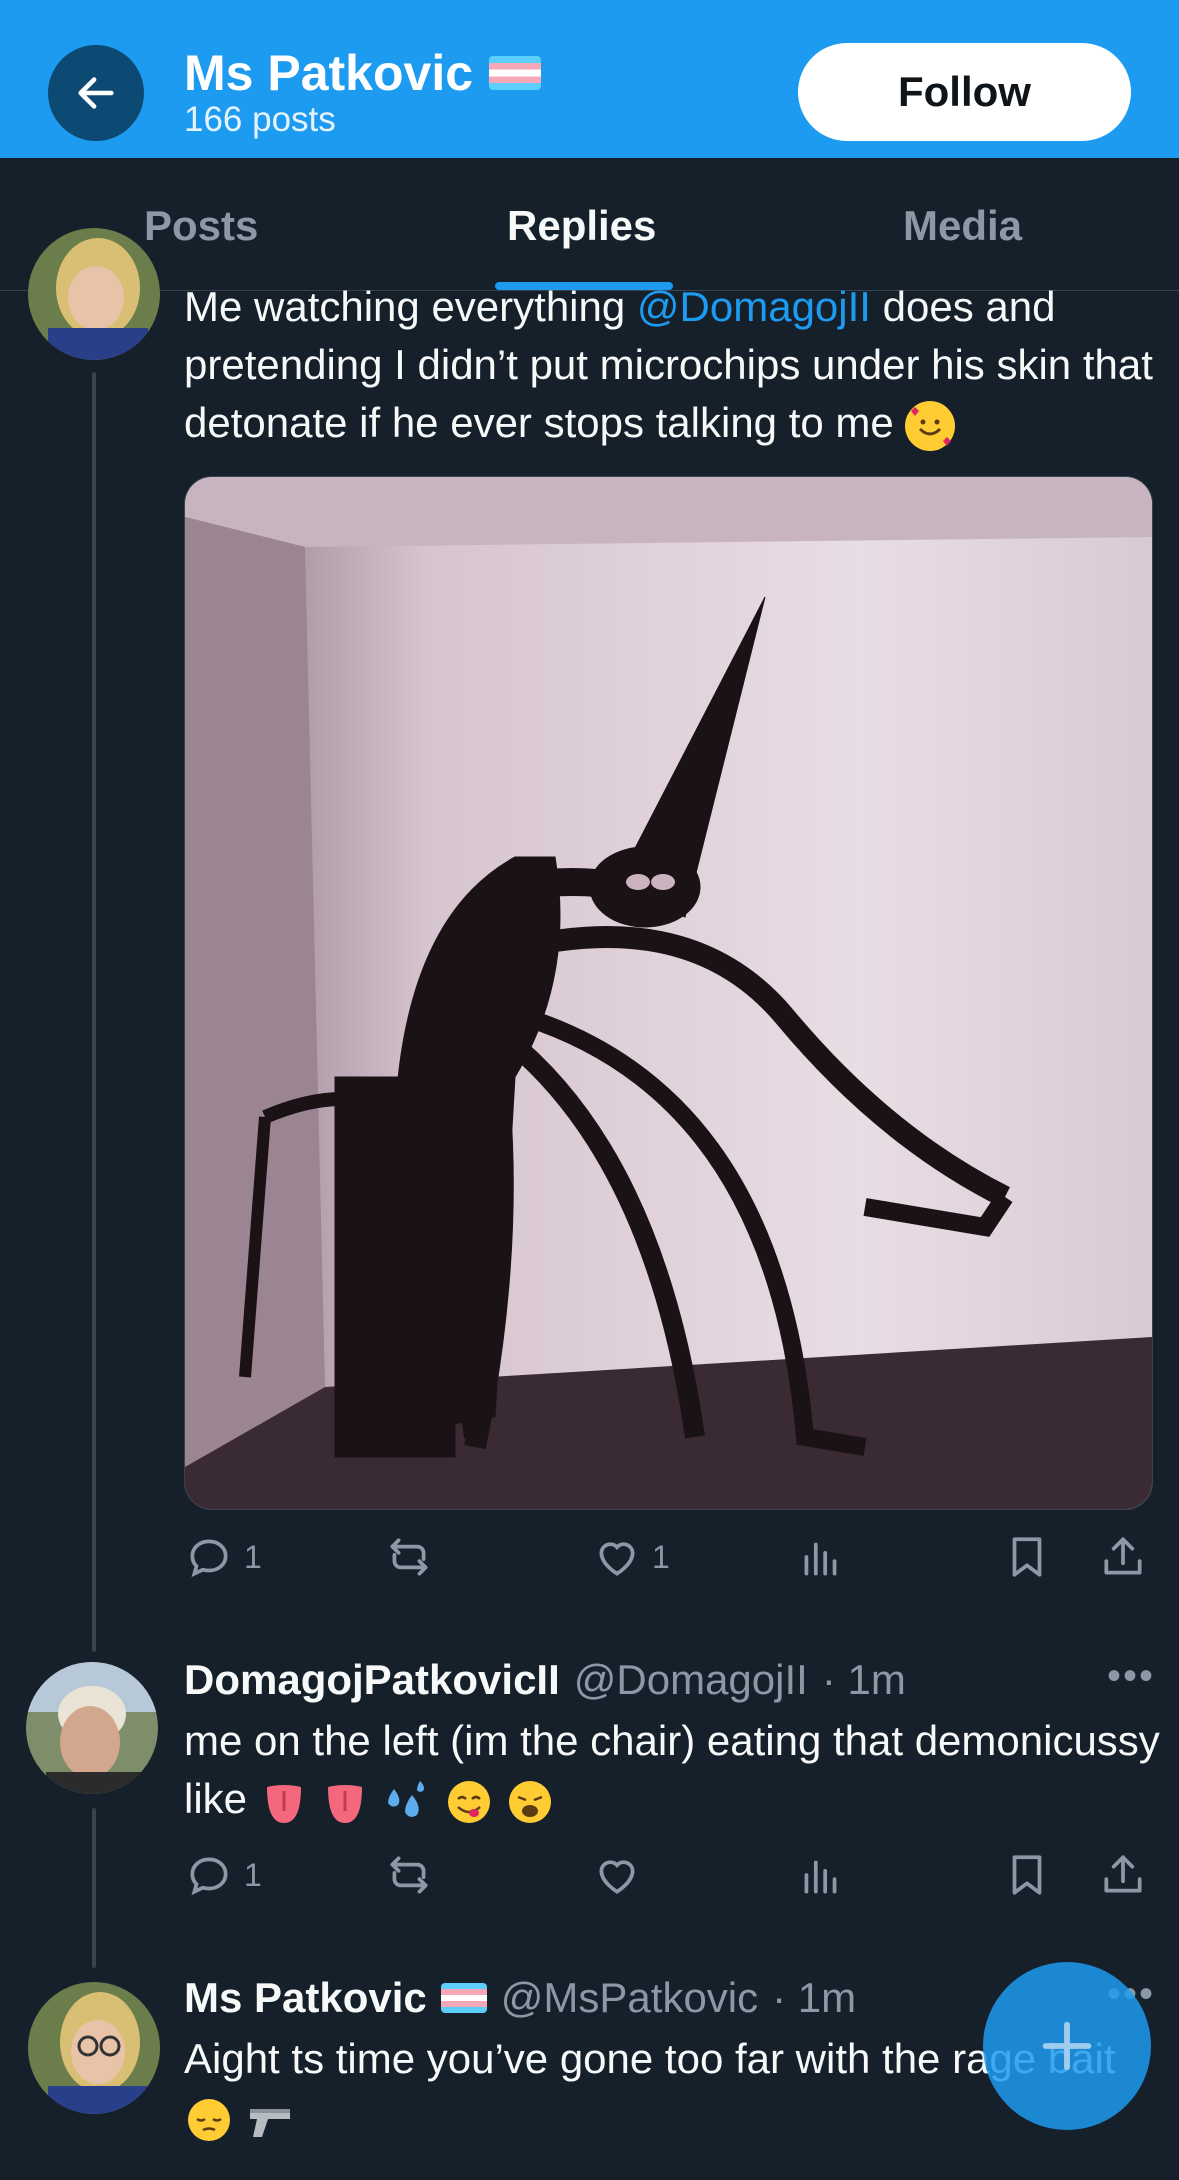 The width and height of the screenshot is (1179, 2180). Describe the element at coordinates (754, 306) in the screenshot. I see `mention-link: @DomagojII` at that location.